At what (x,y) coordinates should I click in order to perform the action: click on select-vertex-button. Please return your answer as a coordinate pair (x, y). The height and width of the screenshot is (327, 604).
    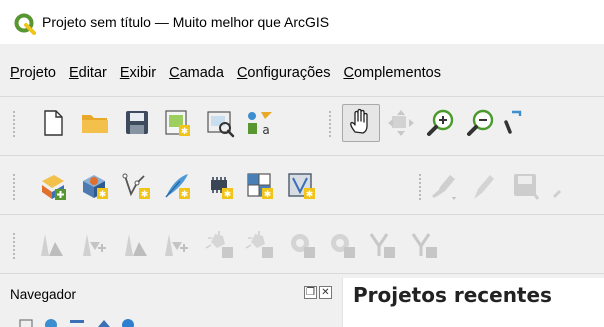
    Looking at the image, I should click on (137, 245).